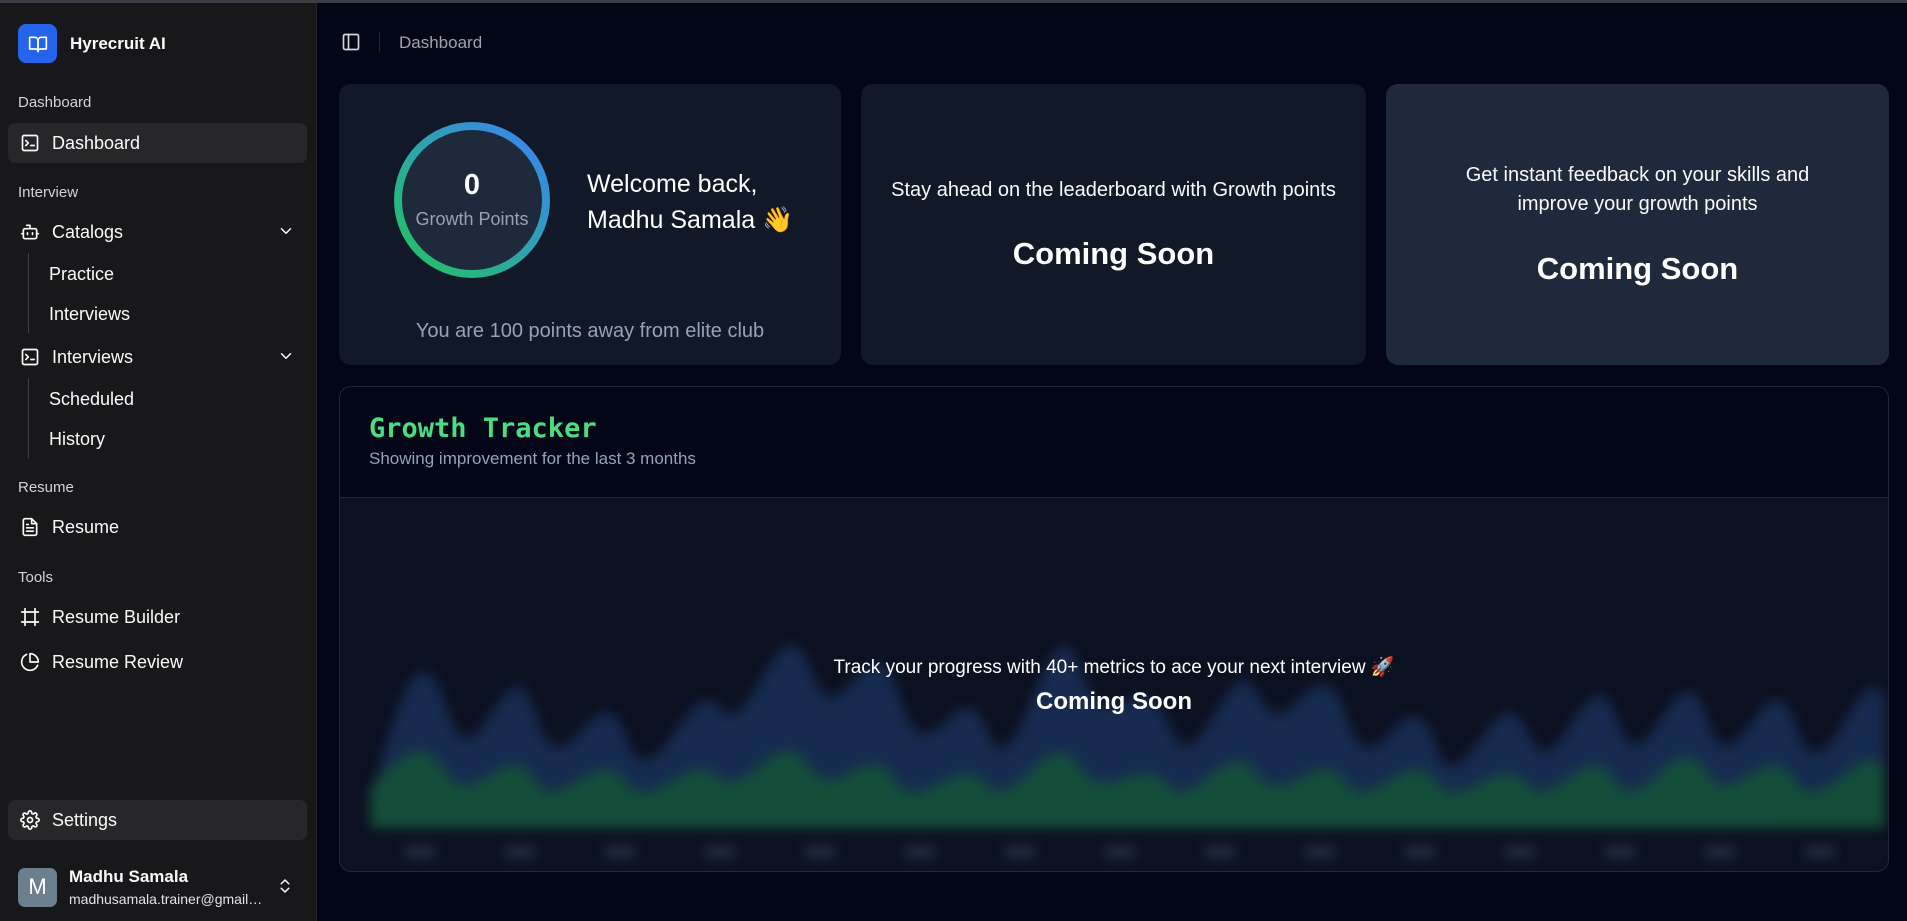 This screenshot has width=1907, height=921. What do you see at coordinates (91, 399) in the screenshot?
I see `sidebar-item-scheduled: Scheduled` at bounding box center [91, 399].